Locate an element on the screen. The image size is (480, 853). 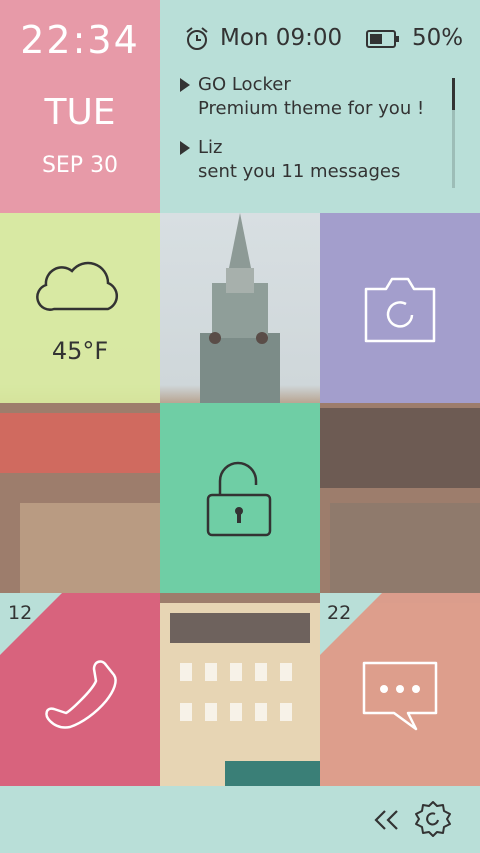
unlock-icon is located at coordinates (239, 499).